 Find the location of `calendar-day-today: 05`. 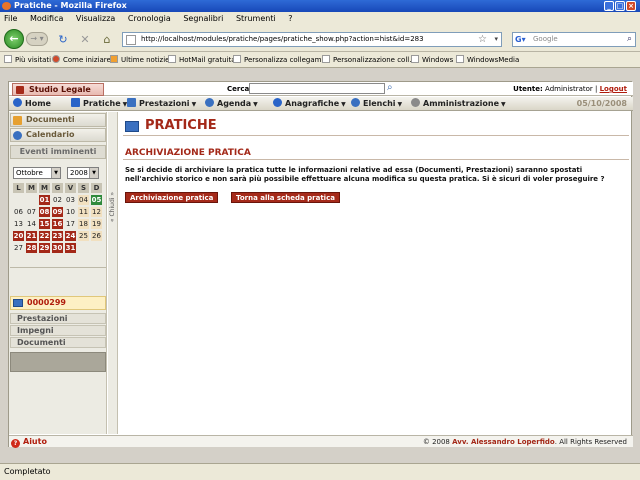

calendar-day-today: 05 is located at coordinates (96, 200).